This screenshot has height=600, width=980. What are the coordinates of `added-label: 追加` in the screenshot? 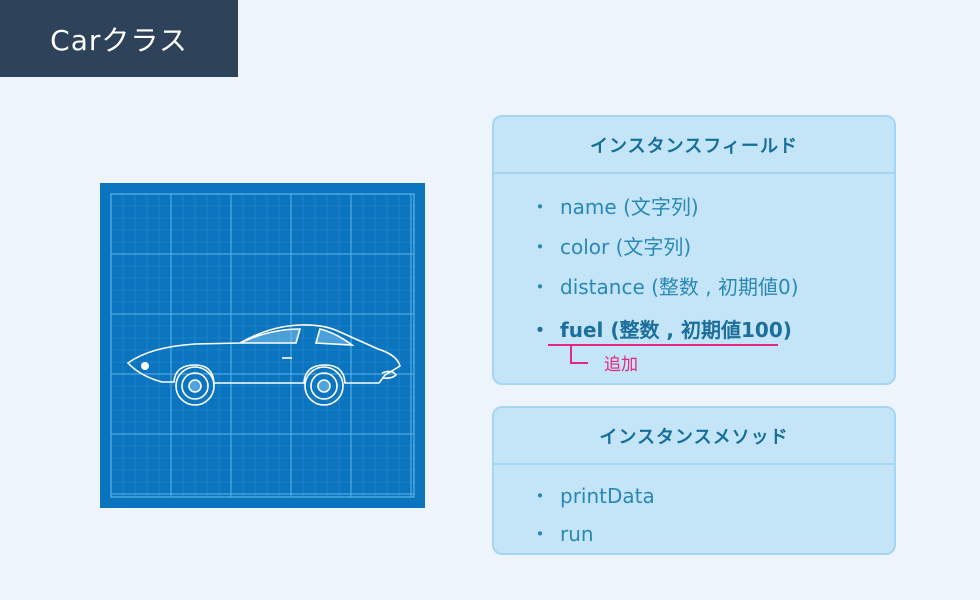 It's located at (621, 365).